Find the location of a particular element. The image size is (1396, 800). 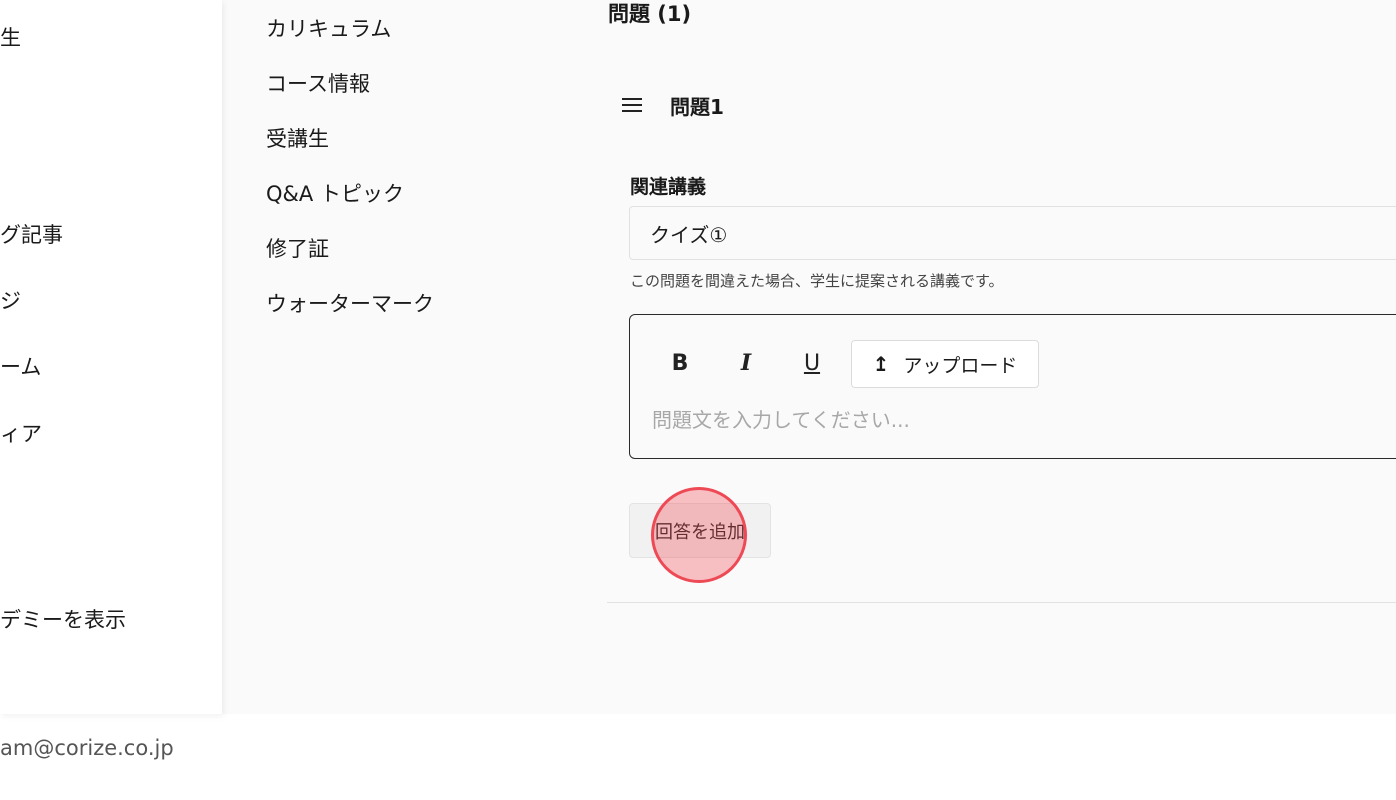

related-lecture-label: 関連講義 is located at coordinates (668, 187).